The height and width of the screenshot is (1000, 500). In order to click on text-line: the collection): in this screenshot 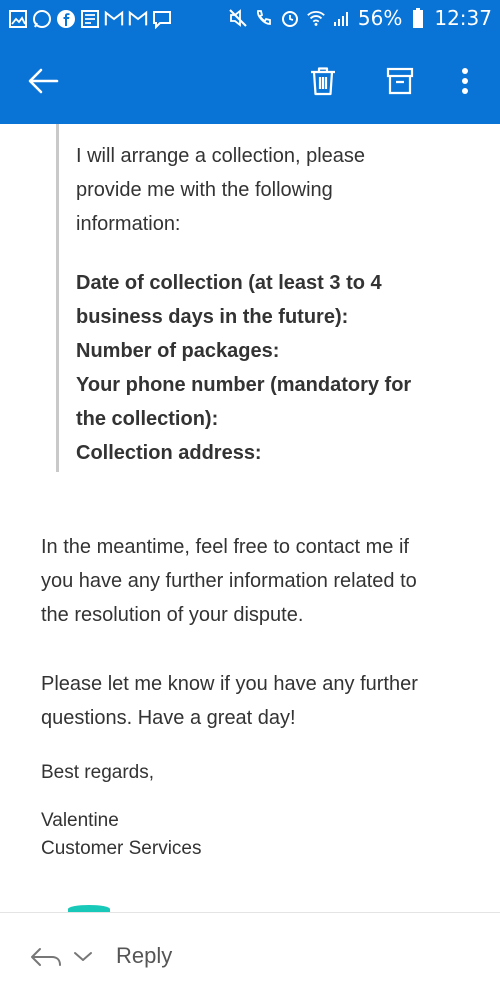, I will do `click(147, 419)`.